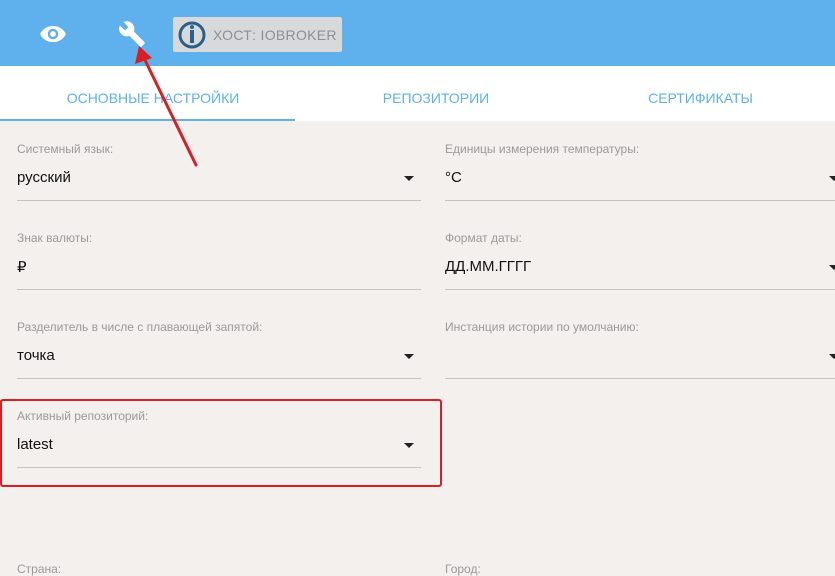 This screenshot has width=835, height=576. I want to click on system-language-select: Системный язык: русский, so click(219, 172).